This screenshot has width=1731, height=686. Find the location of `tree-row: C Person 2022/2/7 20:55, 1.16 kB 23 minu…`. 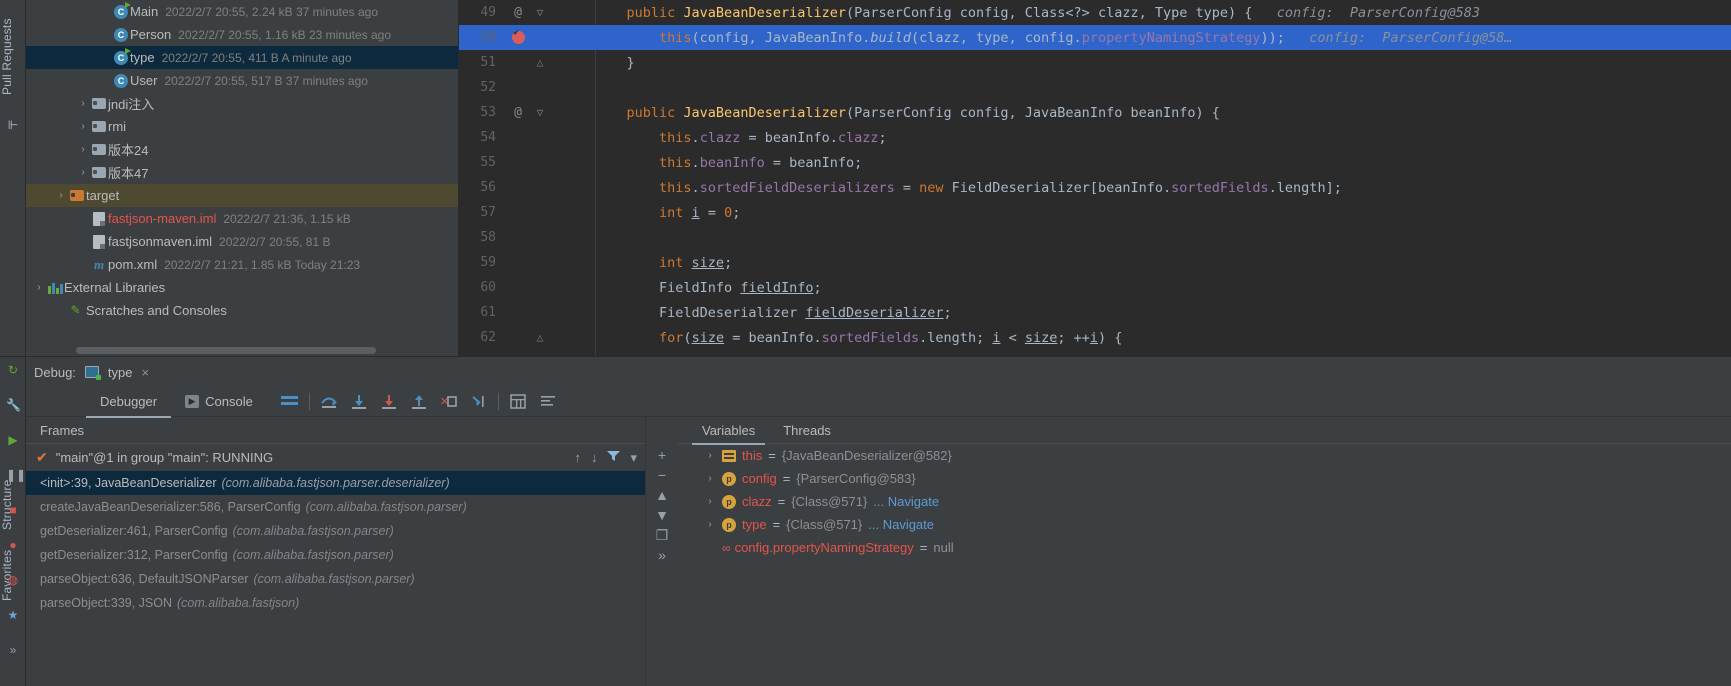

tree-row: C Person 2022/2/7 20:55, 1.16 kB 23 minu… is located at coordinates (242, 34).